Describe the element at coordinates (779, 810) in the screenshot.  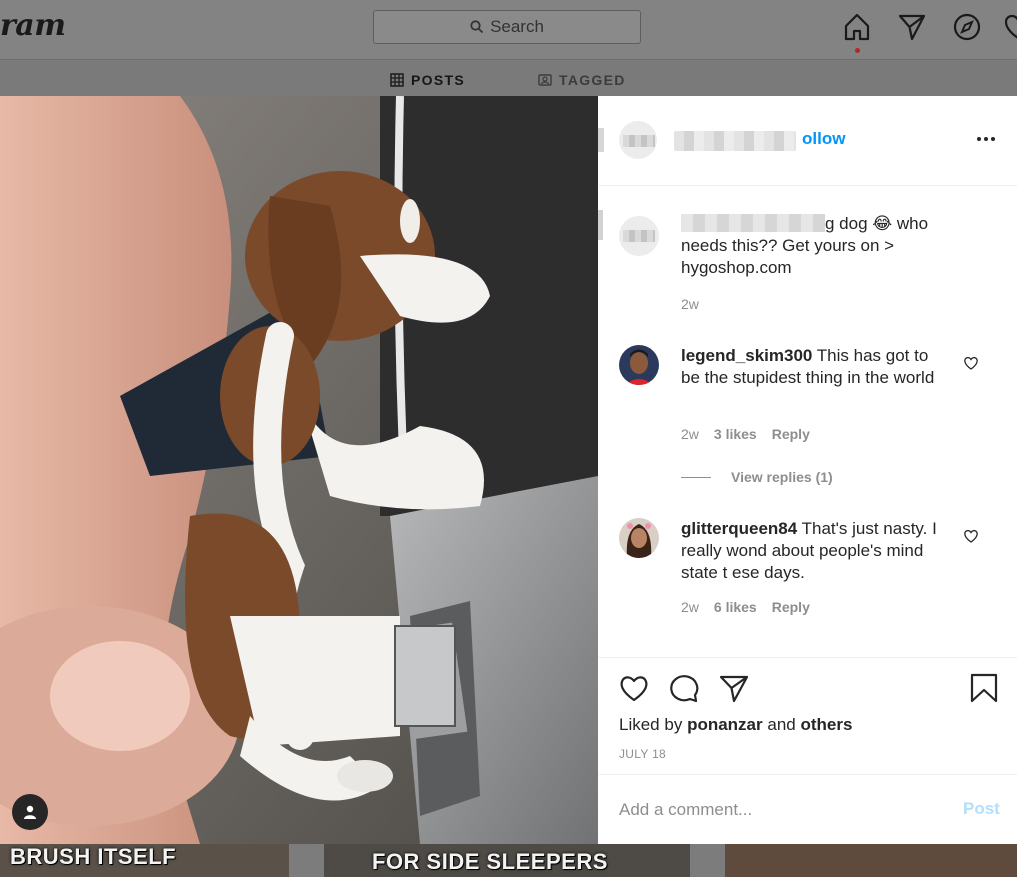
I see `comment-input` at that location.